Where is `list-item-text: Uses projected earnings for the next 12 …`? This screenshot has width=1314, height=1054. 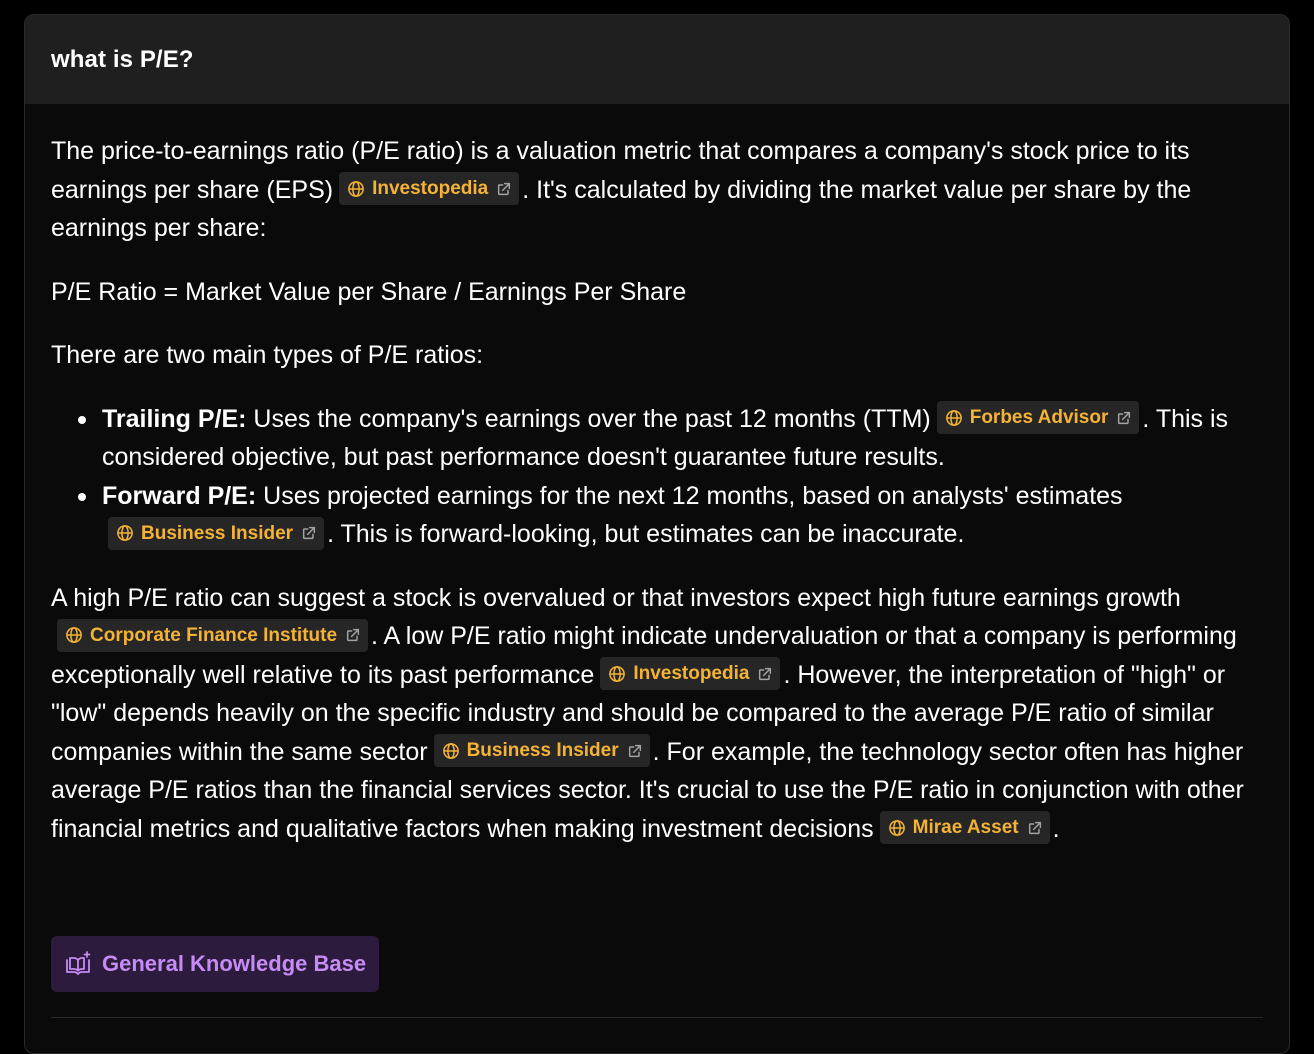 list-item-text: Uses projected earnings for the next 12 … is located at coordinates (689, 495).